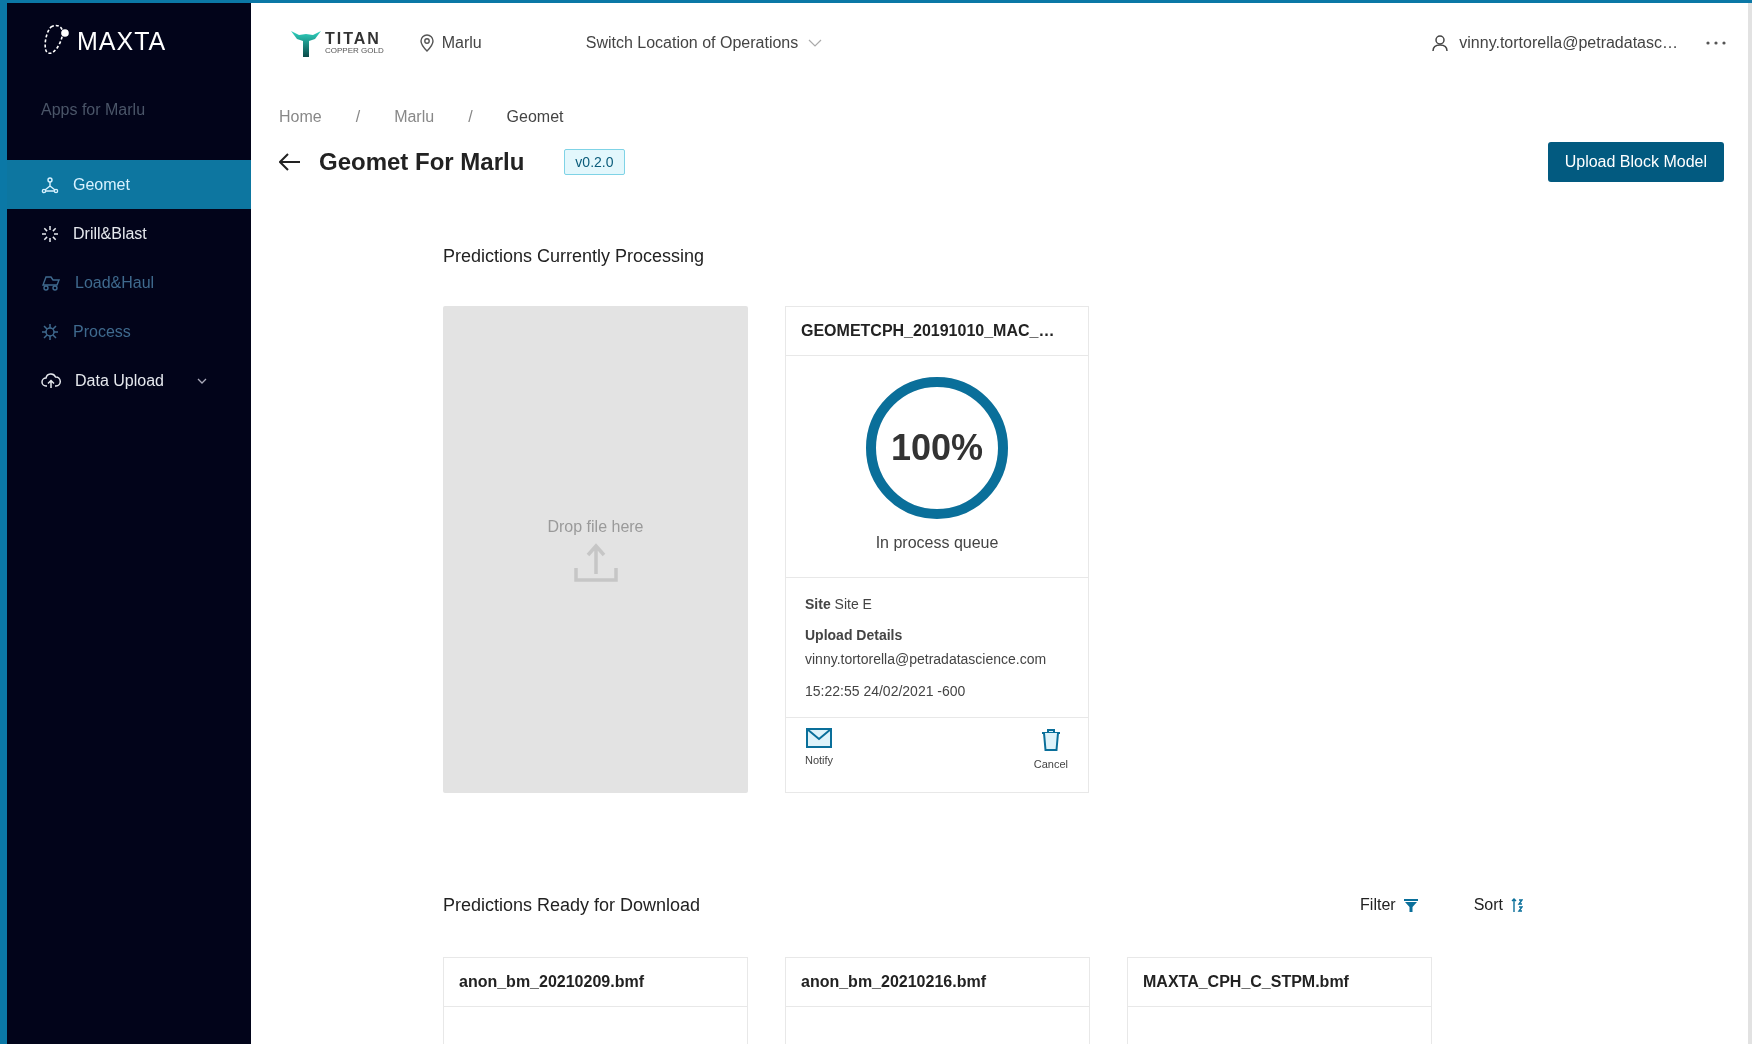 The width and height of the screenshot is (1752, 1044). What do you see at coordinates (937, 543) in the screenshot?
I see `job-status: In process queue` at bounding box center [937, 543].